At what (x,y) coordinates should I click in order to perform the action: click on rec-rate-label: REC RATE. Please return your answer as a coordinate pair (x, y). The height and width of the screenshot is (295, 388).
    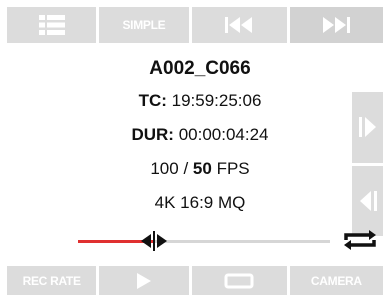
    Looking at the image, I should click on (51, 280).